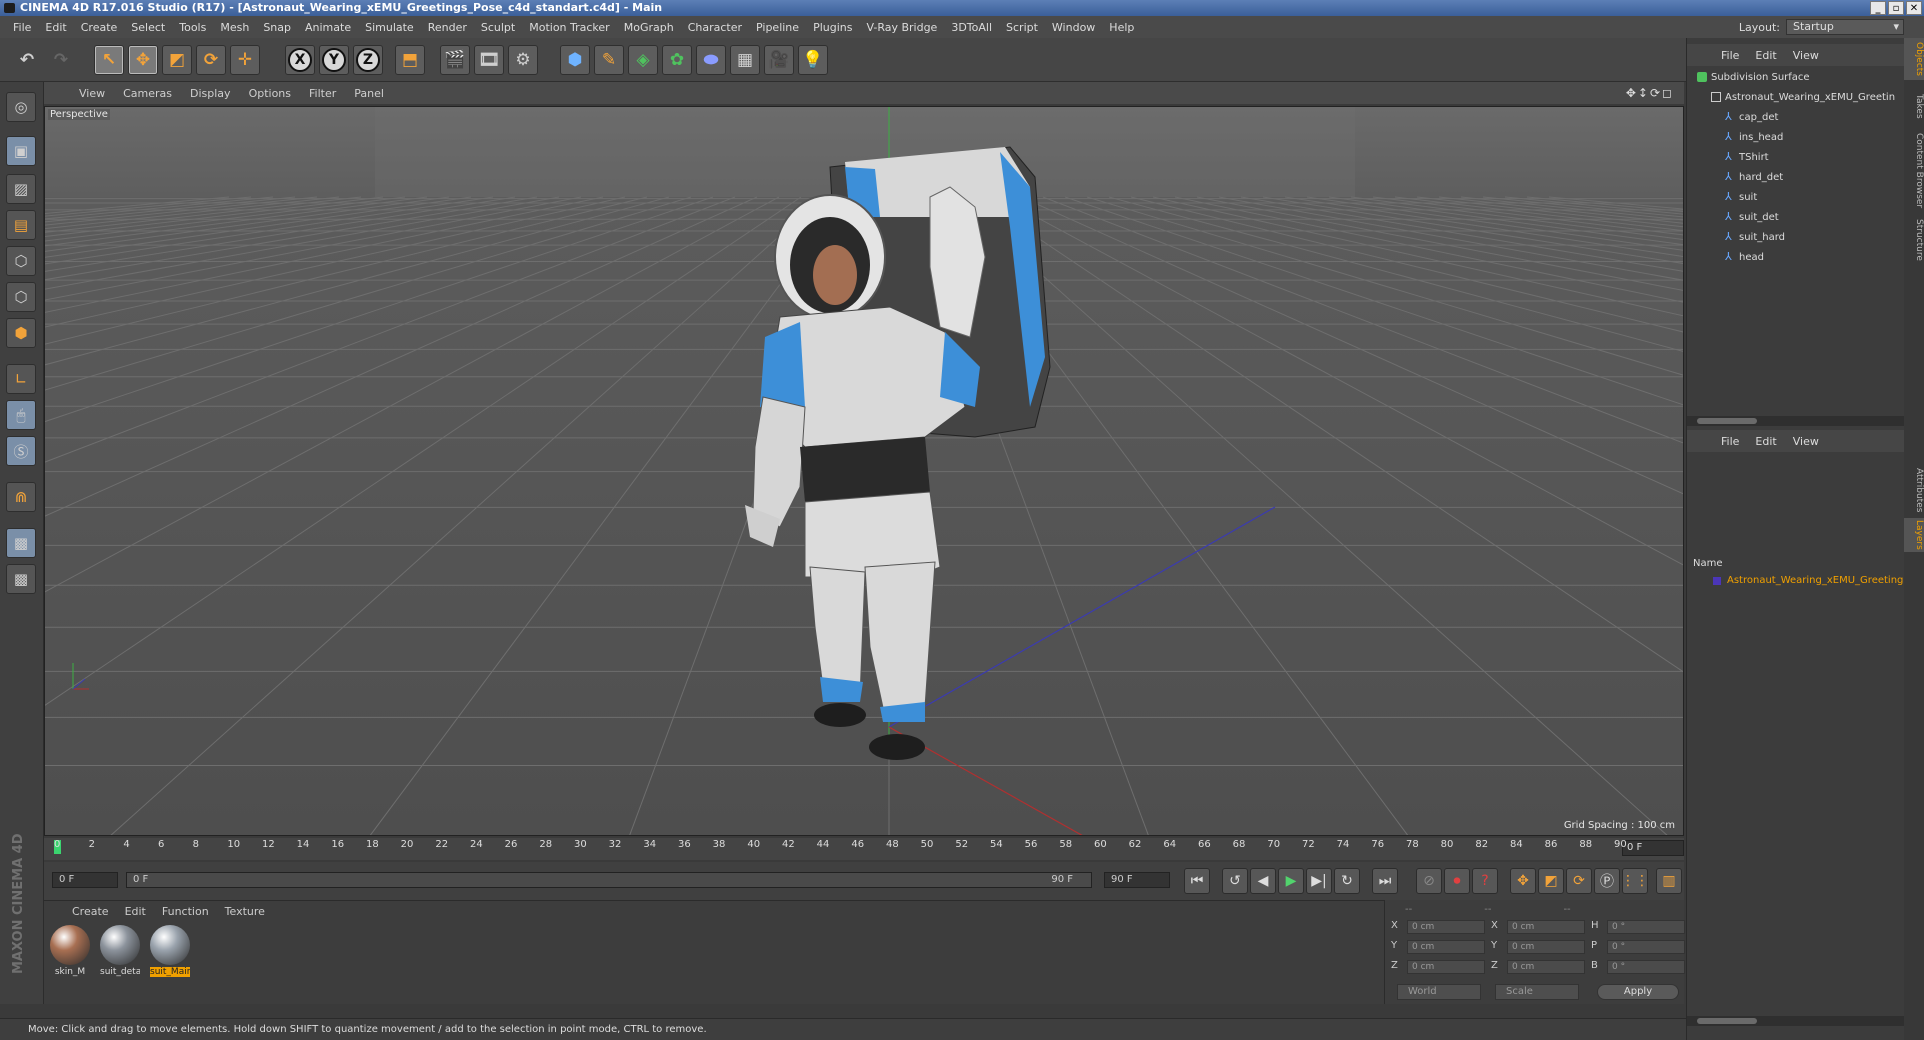 This screenshot has height=1040, width=1924. I want to click on menu-mesh: Mesh, so click(234, 27).